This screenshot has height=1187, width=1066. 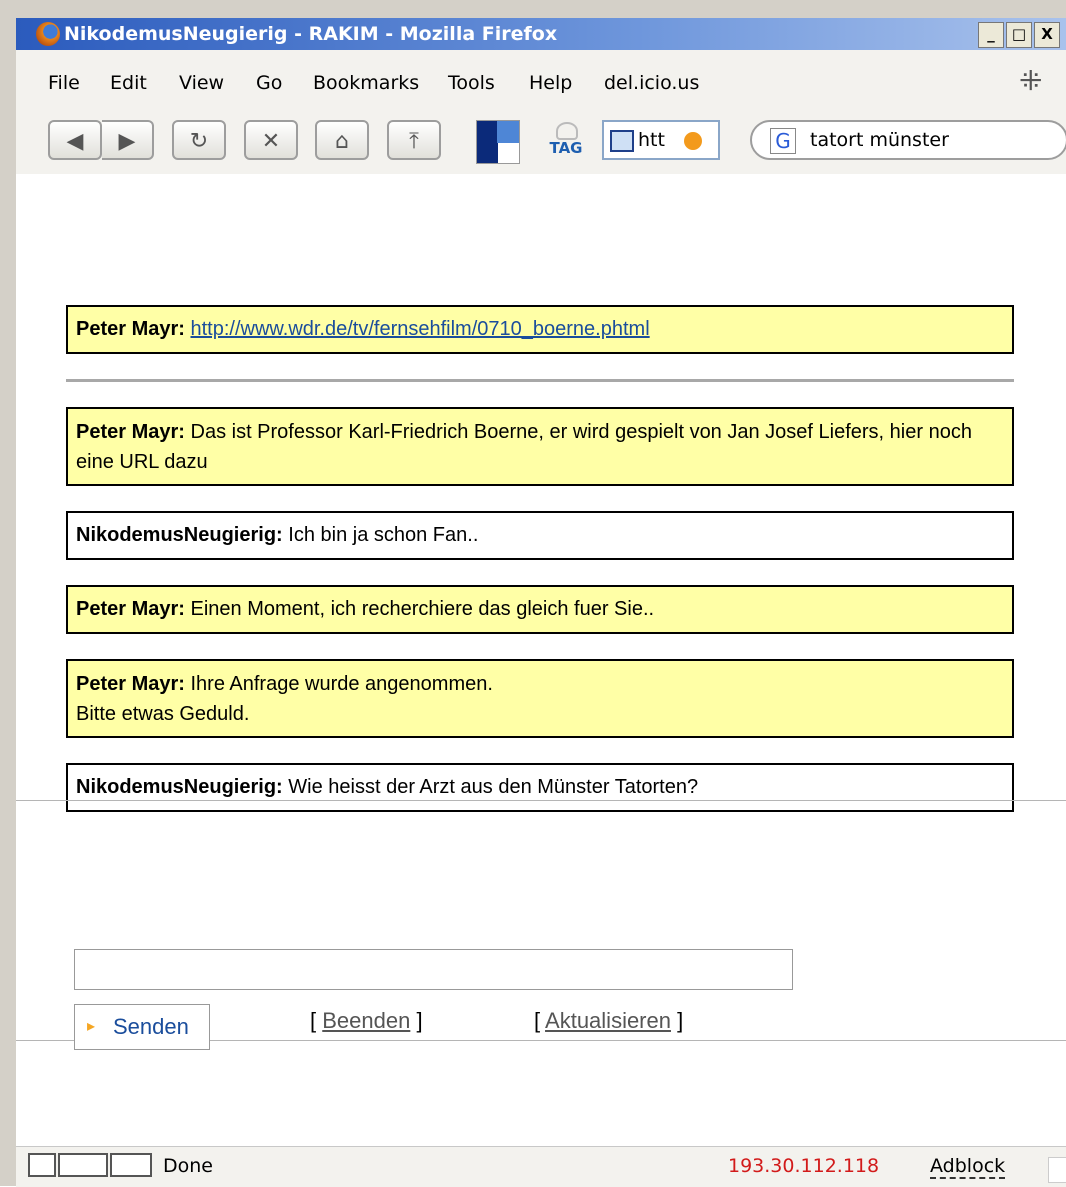 What do you see at coordinates (48, 34) in the screenshot?
I see `firefox-icon` at bounding box center [48, 34].